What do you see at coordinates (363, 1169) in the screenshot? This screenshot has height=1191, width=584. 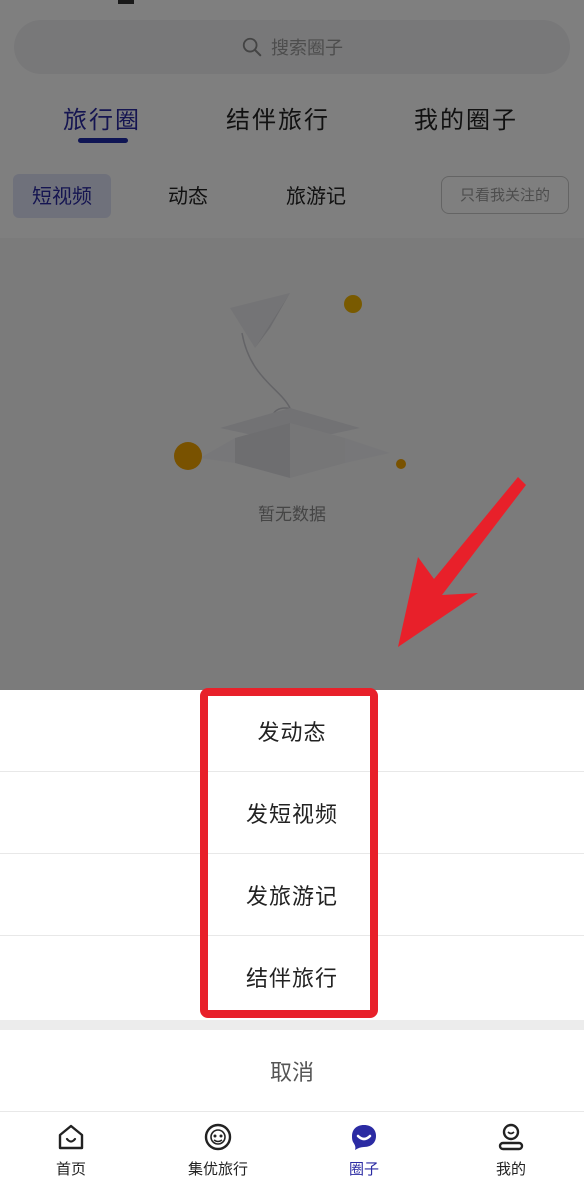 I see `tabbar-label: 圈子` at bounding box center [363, 1169].